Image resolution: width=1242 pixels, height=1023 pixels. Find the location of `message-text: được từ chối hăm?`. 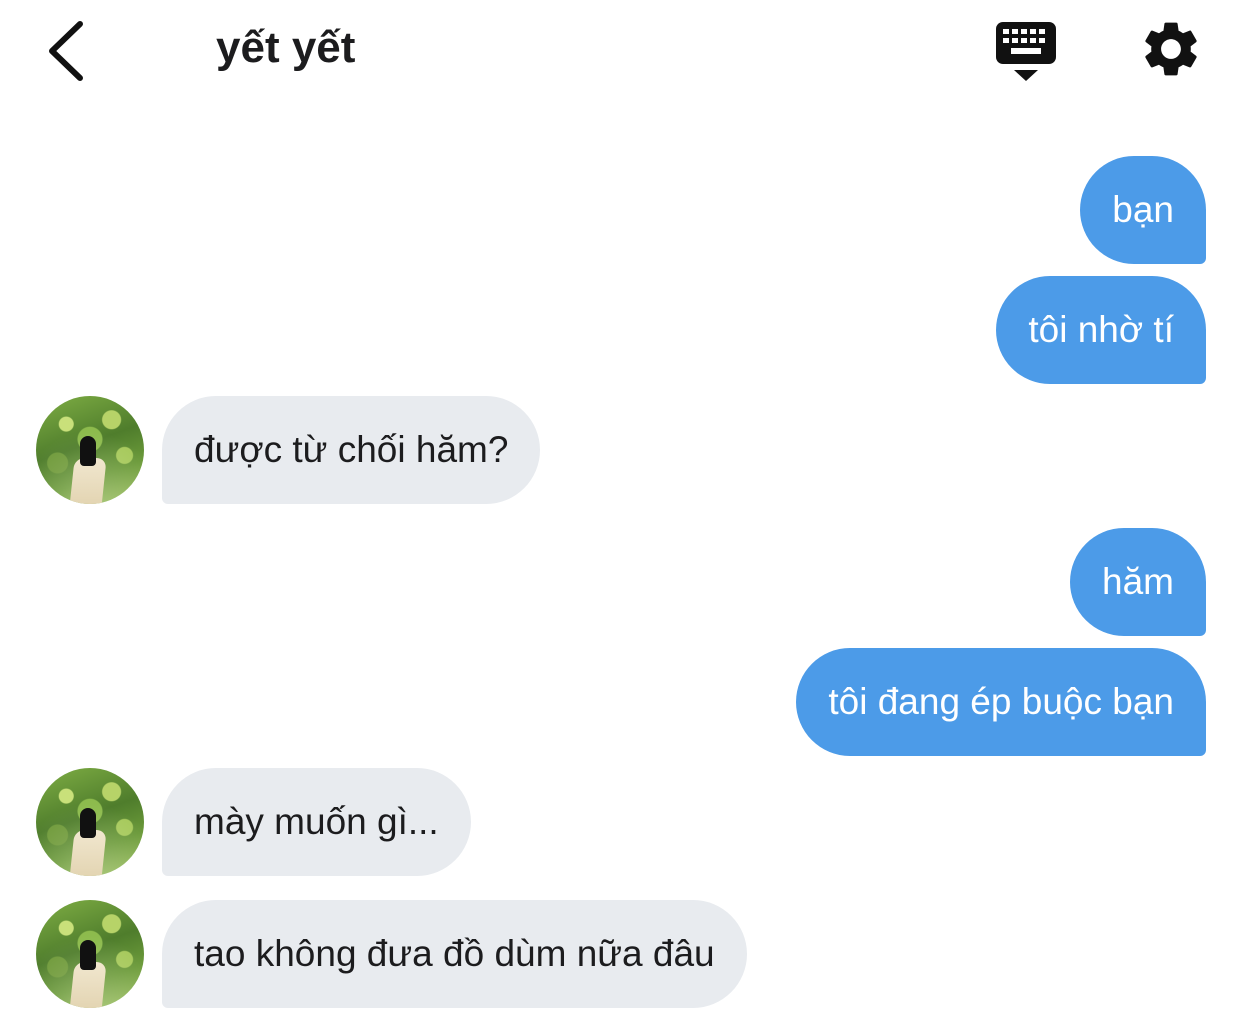

message-text: được từ chối hăm? is located at coordinates (351, 449).